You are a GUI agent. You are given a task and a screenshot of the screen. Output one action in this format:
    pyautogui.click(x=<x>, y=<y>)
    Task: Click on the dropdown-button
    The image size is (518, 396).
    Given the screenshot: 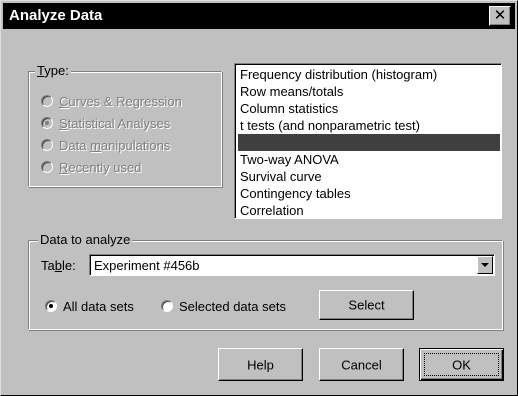 What is the action you would take?
    pyautogui.click(x=485, y=265)
    